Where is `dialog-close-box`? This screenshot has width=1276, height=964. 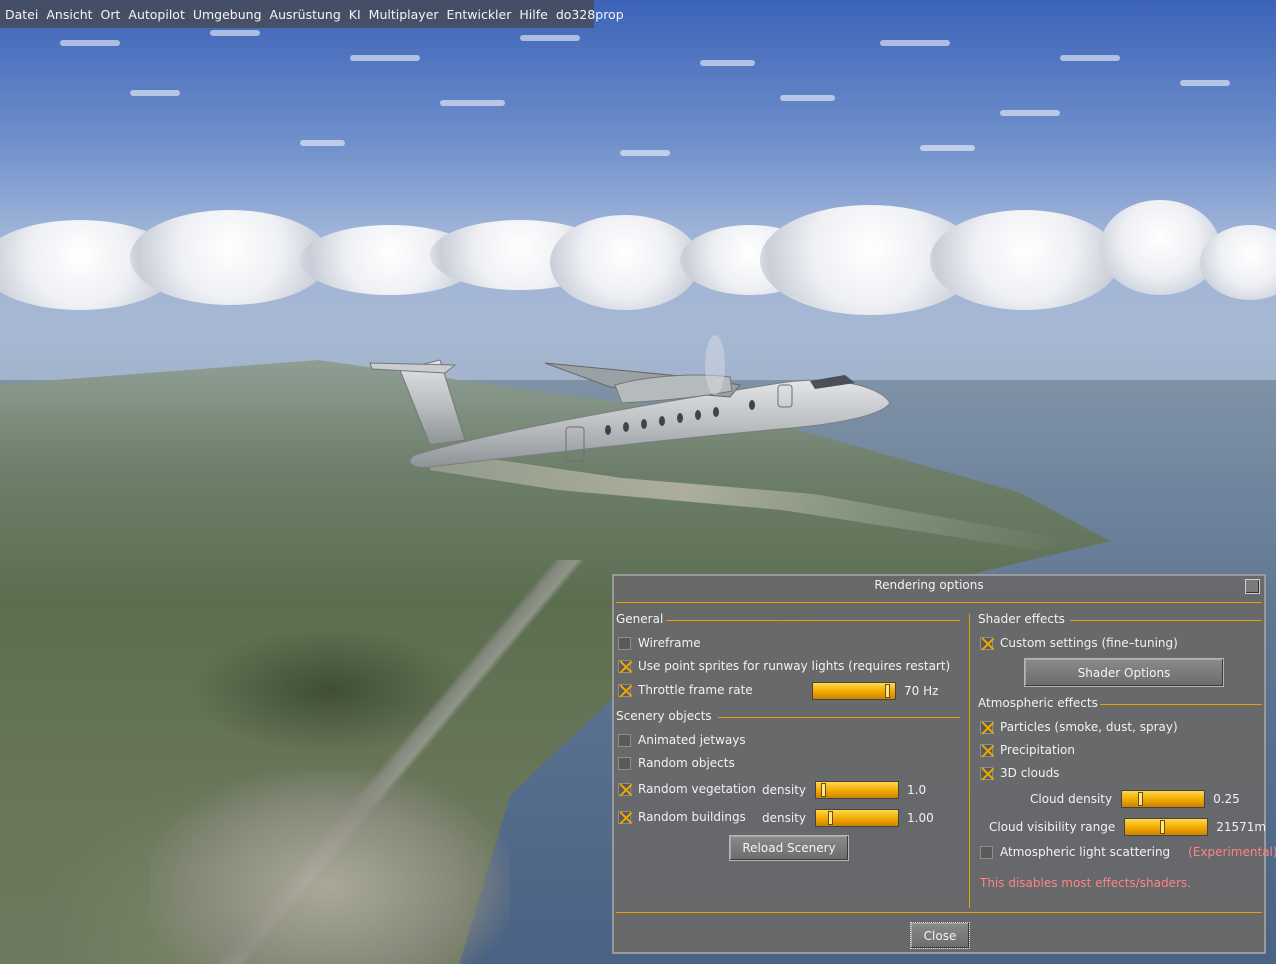 dialog-close-box is located at coordinates (1252, 586).